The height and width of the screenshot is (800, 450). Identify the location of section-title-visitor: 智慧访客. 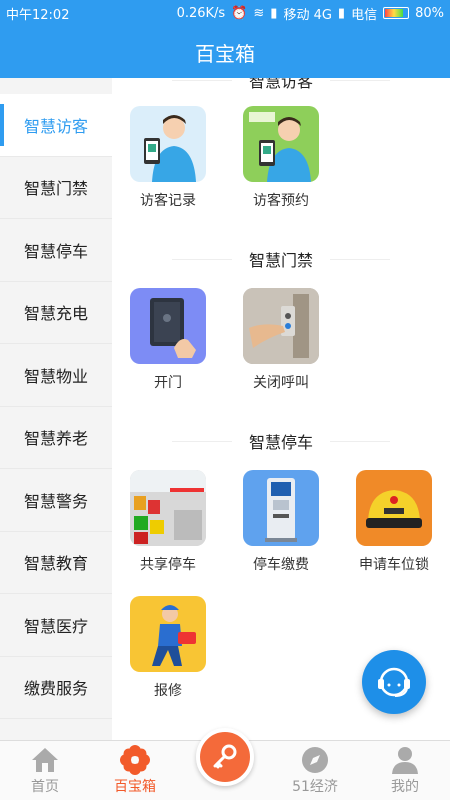
(281, 85).